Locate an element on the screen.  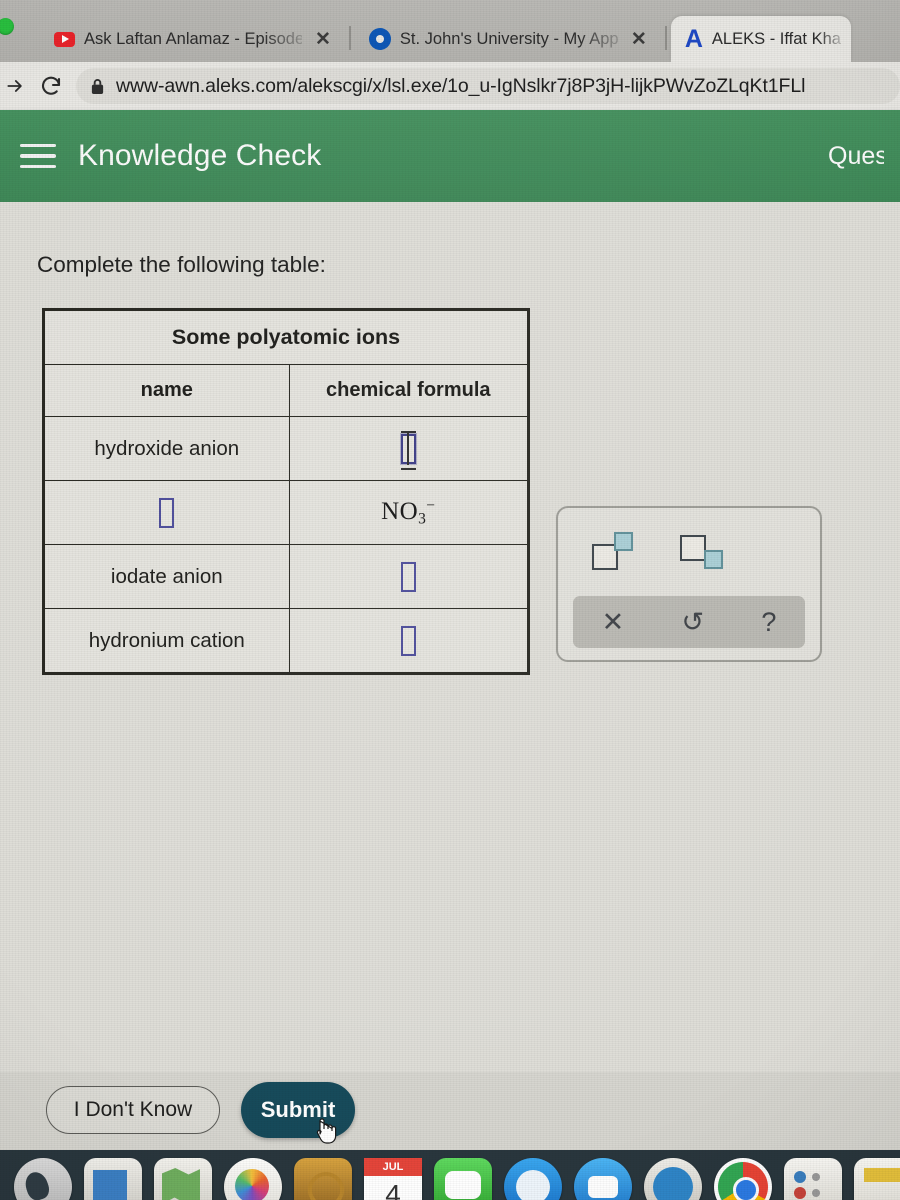
table-row: iodate anion is located at coordinates (286, 576).